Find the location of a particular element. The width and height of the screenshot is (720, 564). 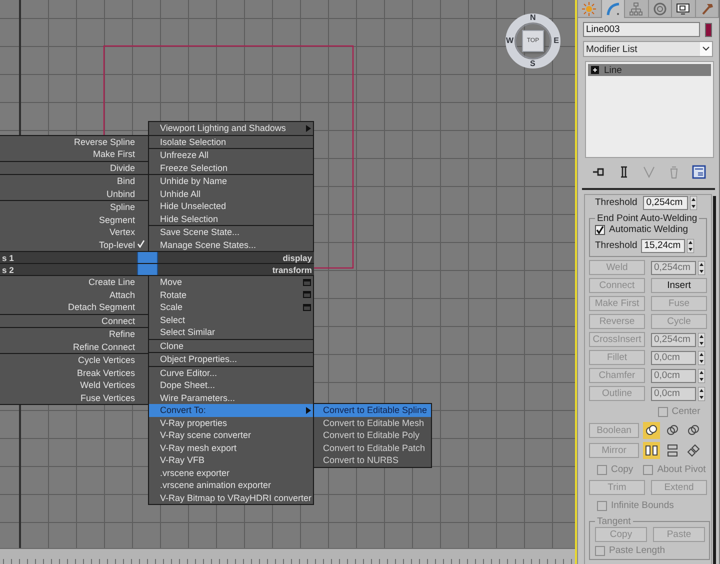

menu-item: Isolate Selection is located at coordinates (231, 142).